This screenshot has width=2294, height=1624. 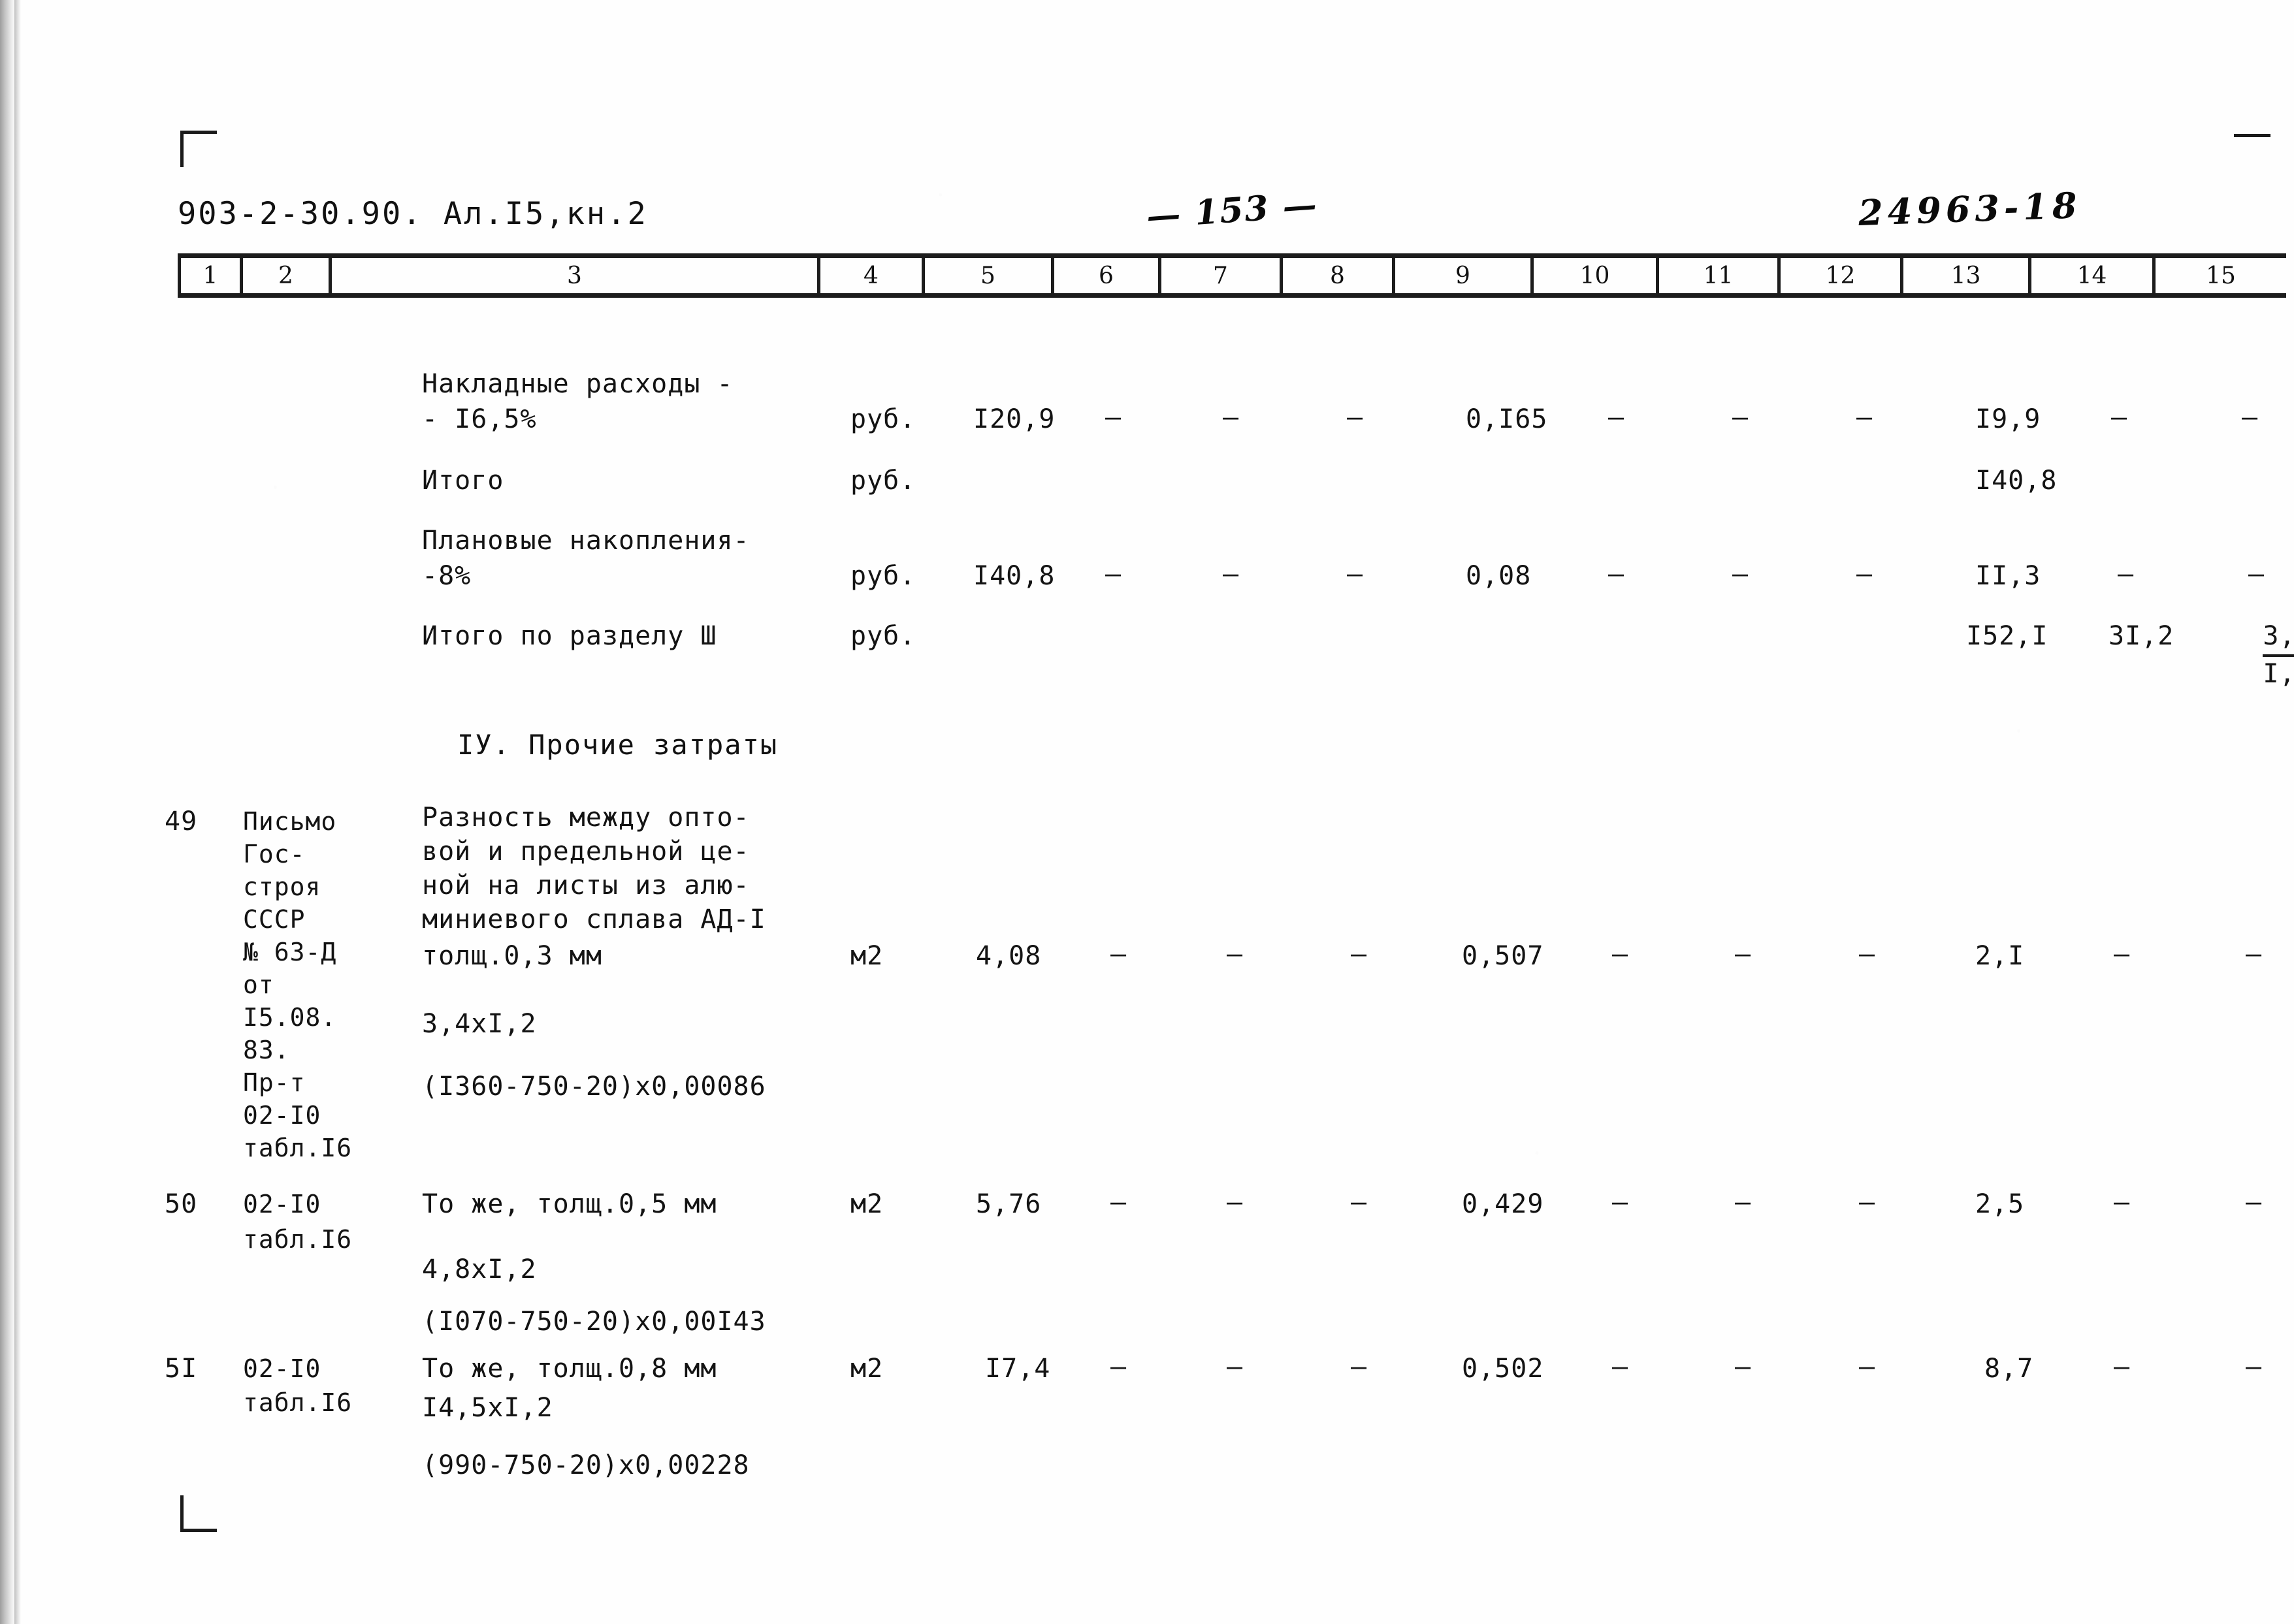 I want to click on column-header-13: 13, so click(x=1967, y=275).